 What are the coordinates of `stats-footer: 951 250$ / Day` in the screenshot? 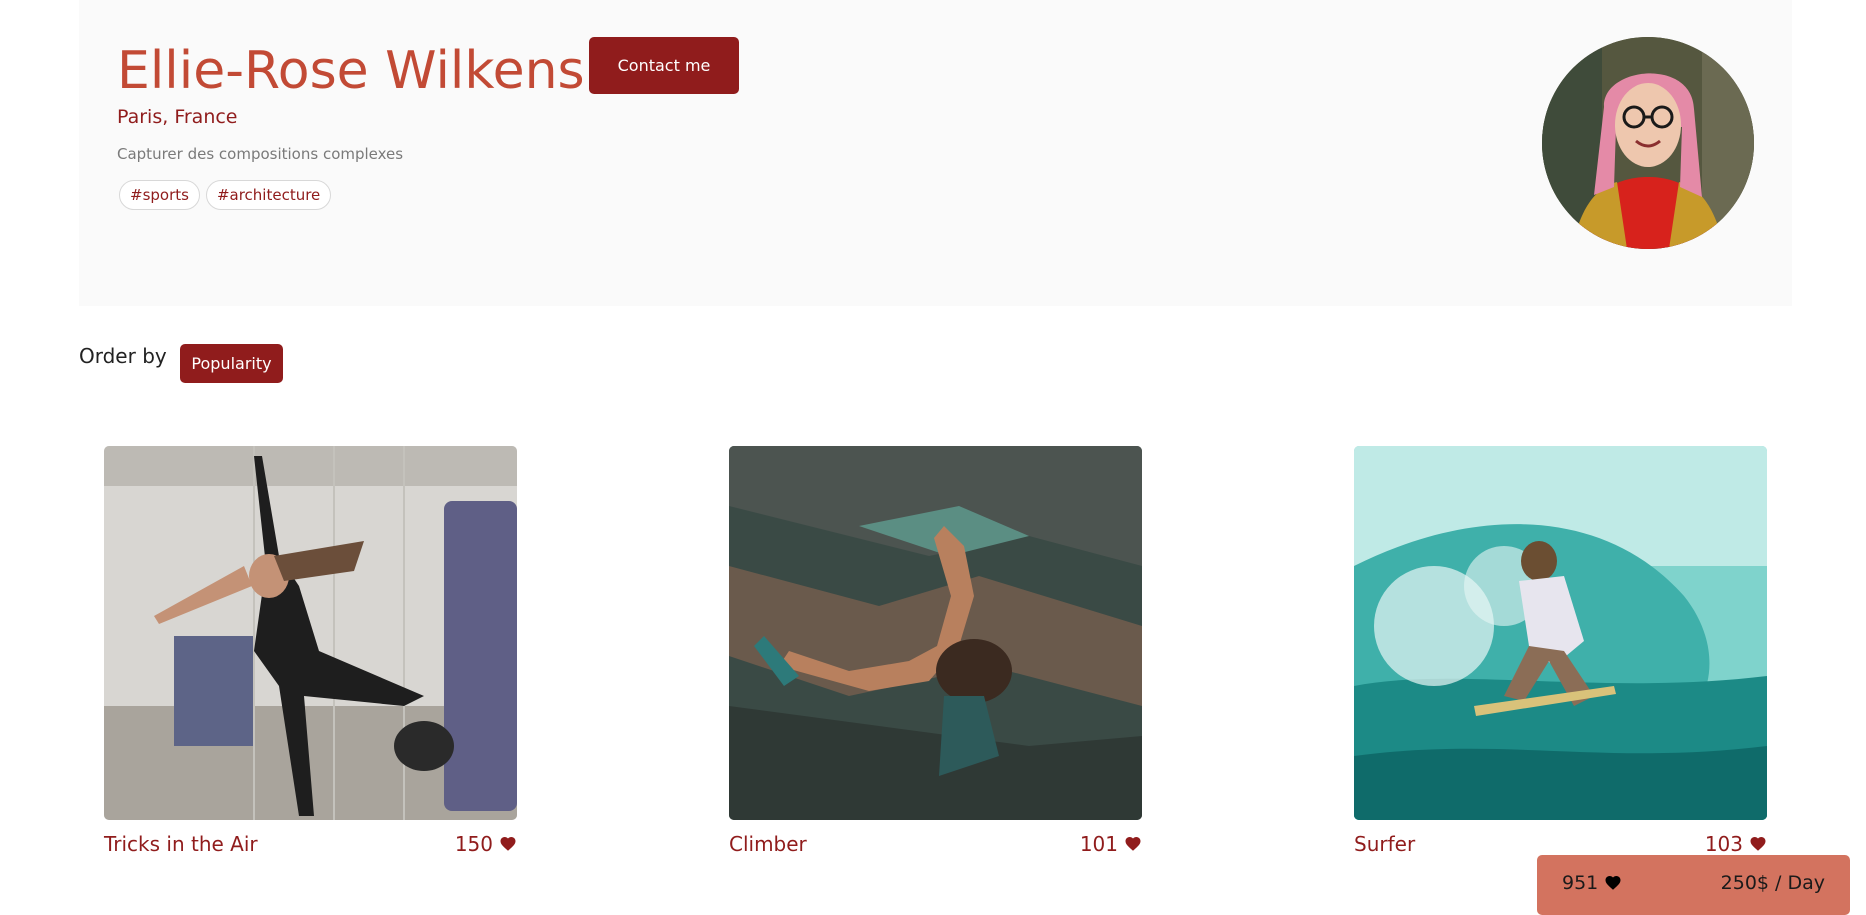 It's located at (1693, 885).